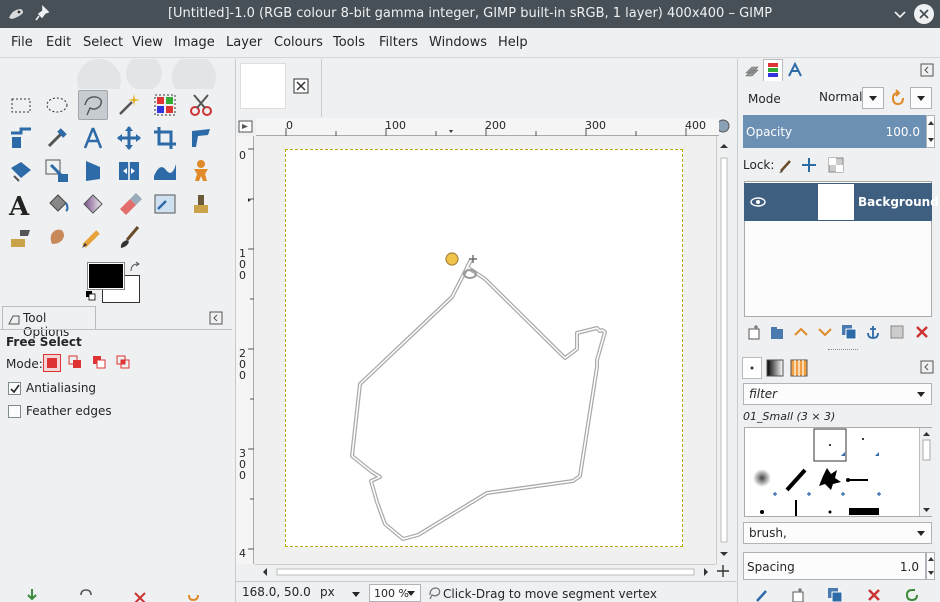  What do you see at coordinates (100, 363) in the screenshot?
I see `mode-subtract-button` at bounding box center [100, 363].